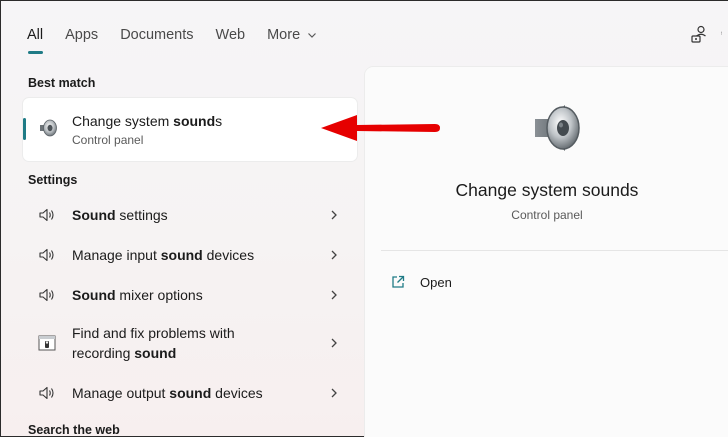 Image resolution: width=728 pixels, height=437 pixels. I want to click on section-search-web: Search the web, so click(74, 430).